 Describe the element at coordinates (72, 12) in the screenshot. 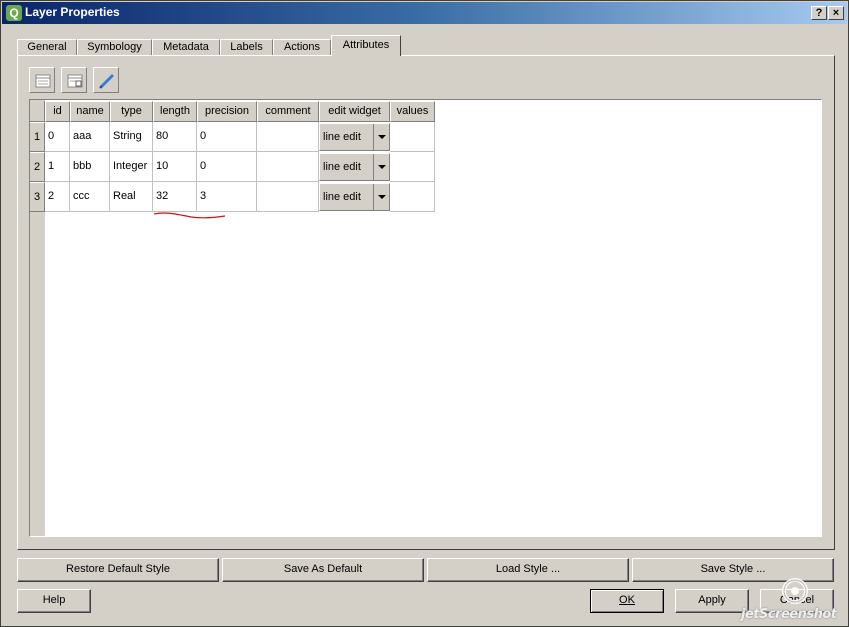

I see `window-title: Layer Properties` at that location.